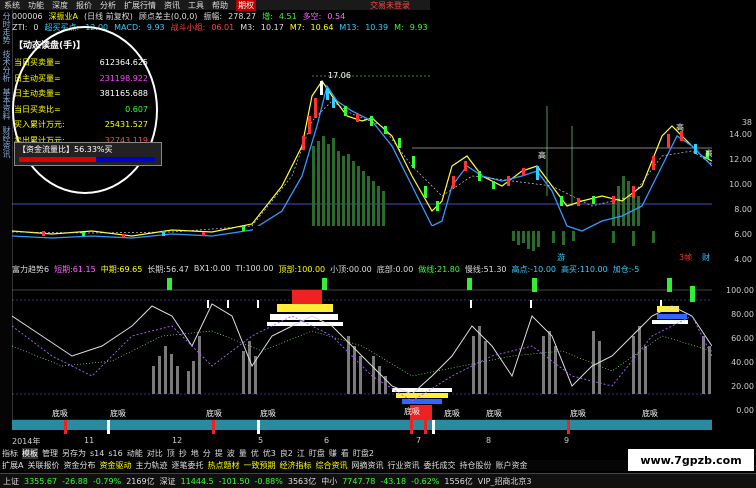 The height and width of the screenshot is (488, 756). I want to click on menu-item-function: 功能, so click(36, 5).